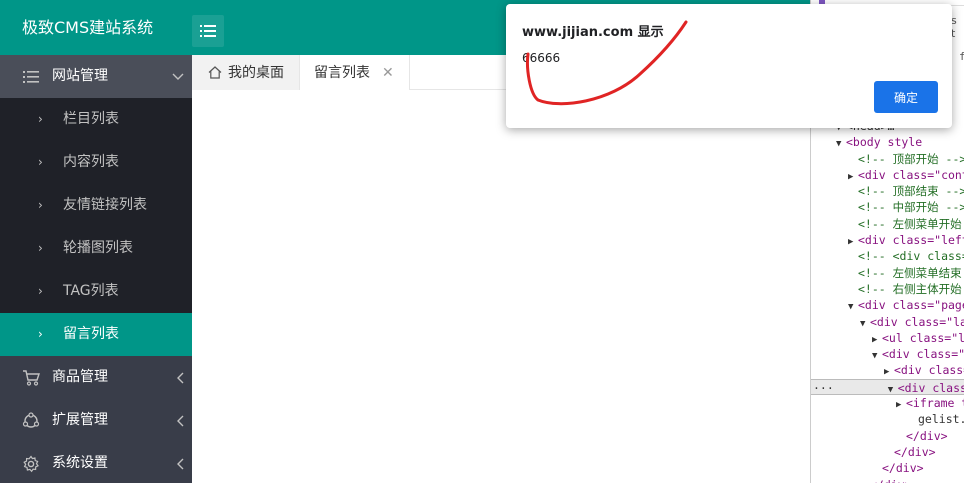  I want to click on sidebar-item-carousel-list: › 轮播图列表, so click(96, 248).